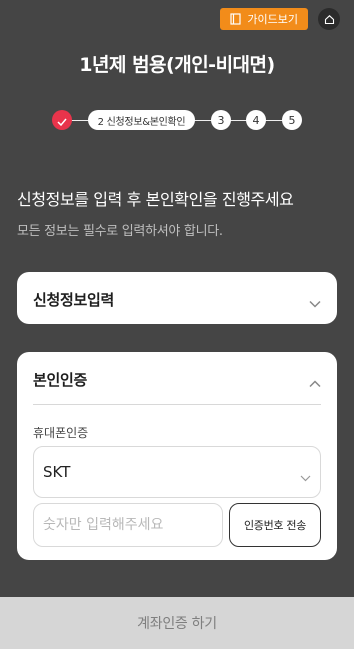 The height and width of the screenshot is (649, 354). I want to click on book-icon, so click(235, 19).